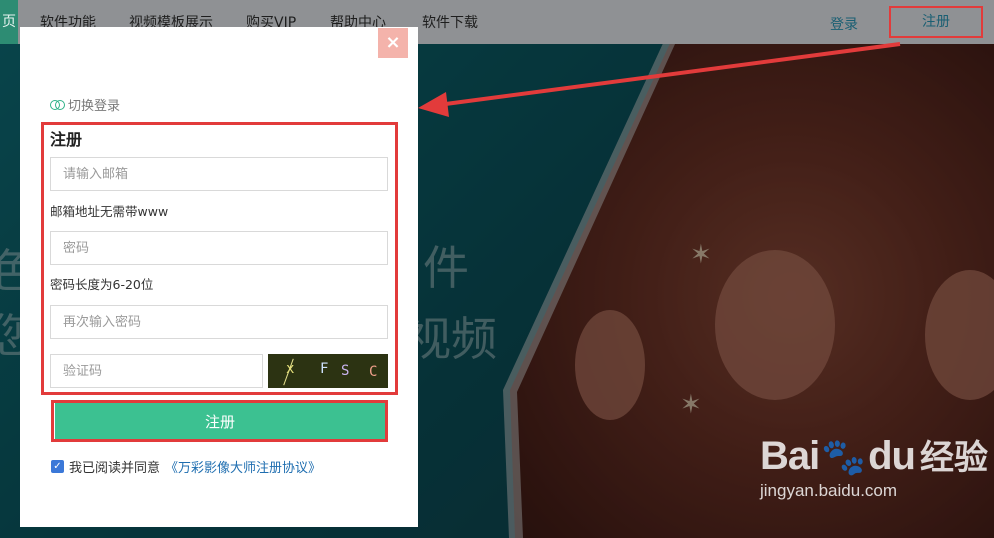 Image resolution: width=994 pixels, height=538 pixels. I want to click on login-link: 登录, so click(844, 24).